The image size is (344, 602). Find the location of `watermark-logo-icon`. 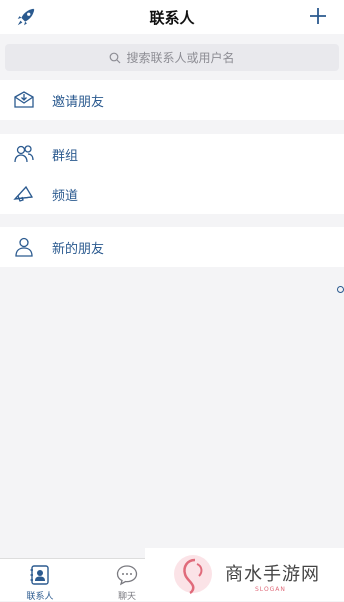

watermark-logo-icon is located at coordinates (193, 575).